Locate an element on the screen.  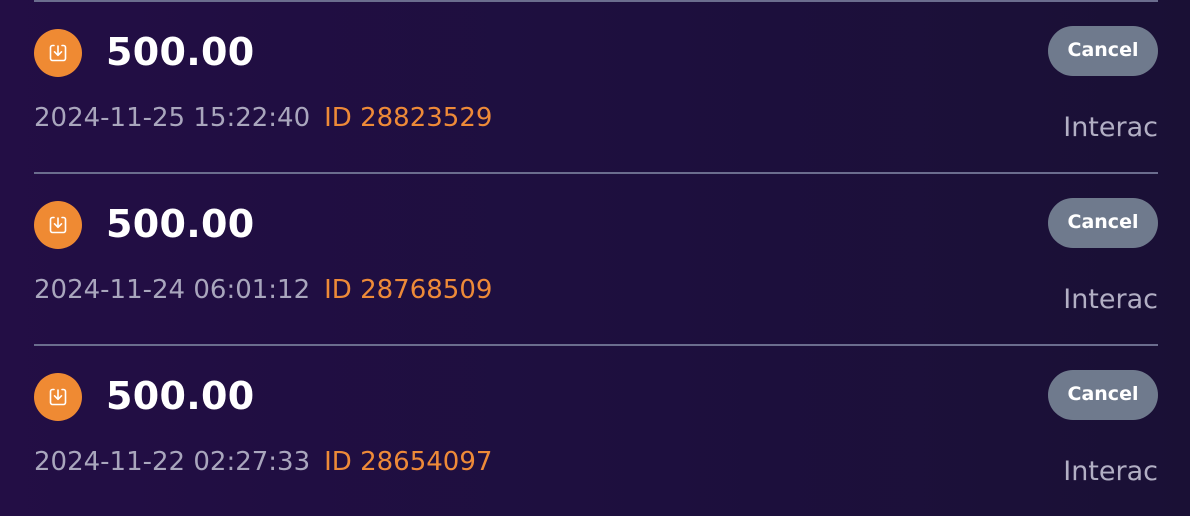
transaction-datetime: 2024-11-25 15:22:40 is located at coordinates (172, 118).